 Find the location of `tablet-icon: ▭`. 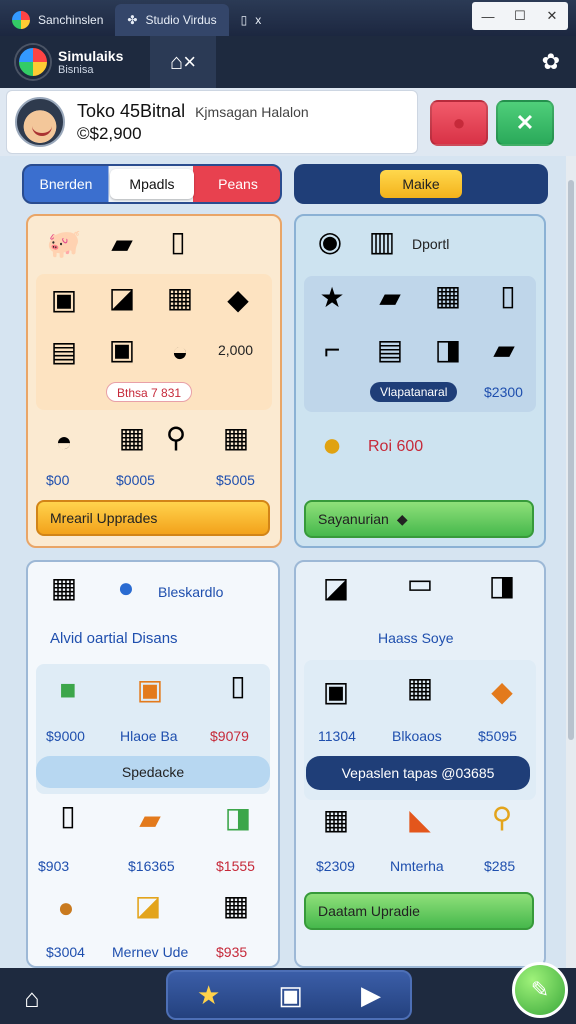

tablet-icon: ▭ is located at coordinates (420, 584).